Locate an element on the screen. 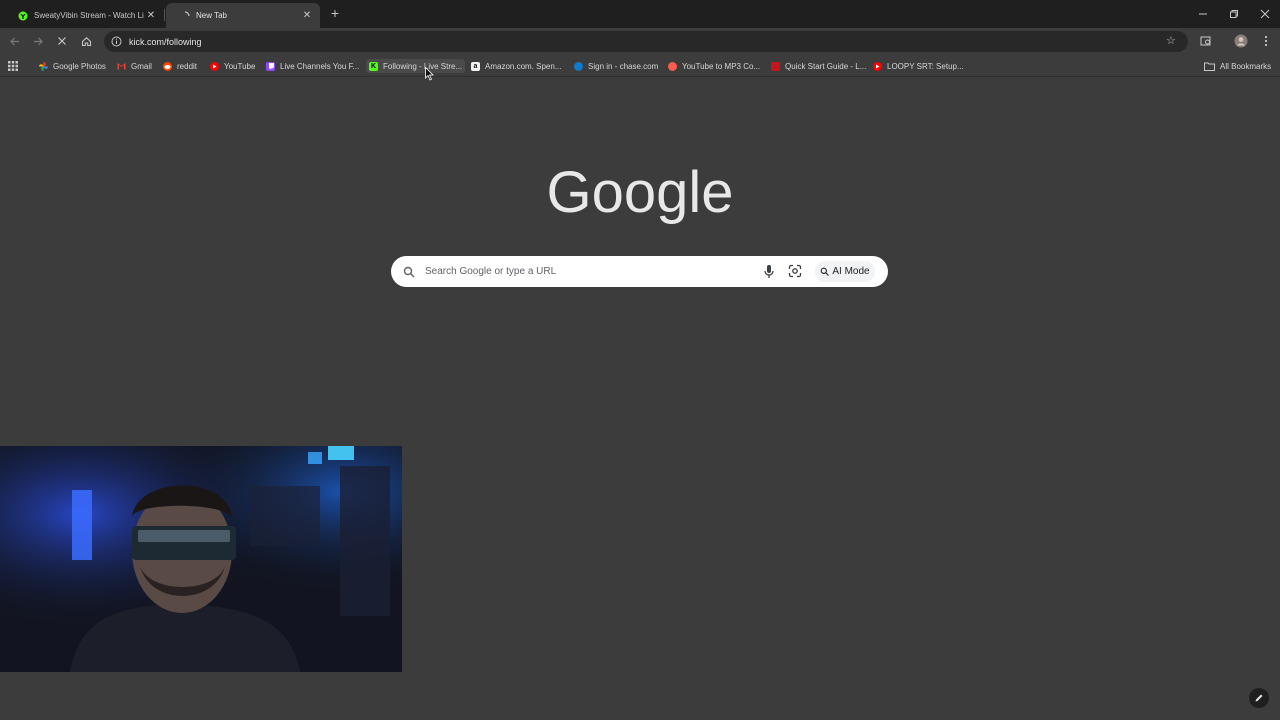 Image resolution: width=1280 pixels, height=720 pixels. ai-mode-label: AI Mode is located at coordinates (851, 271).